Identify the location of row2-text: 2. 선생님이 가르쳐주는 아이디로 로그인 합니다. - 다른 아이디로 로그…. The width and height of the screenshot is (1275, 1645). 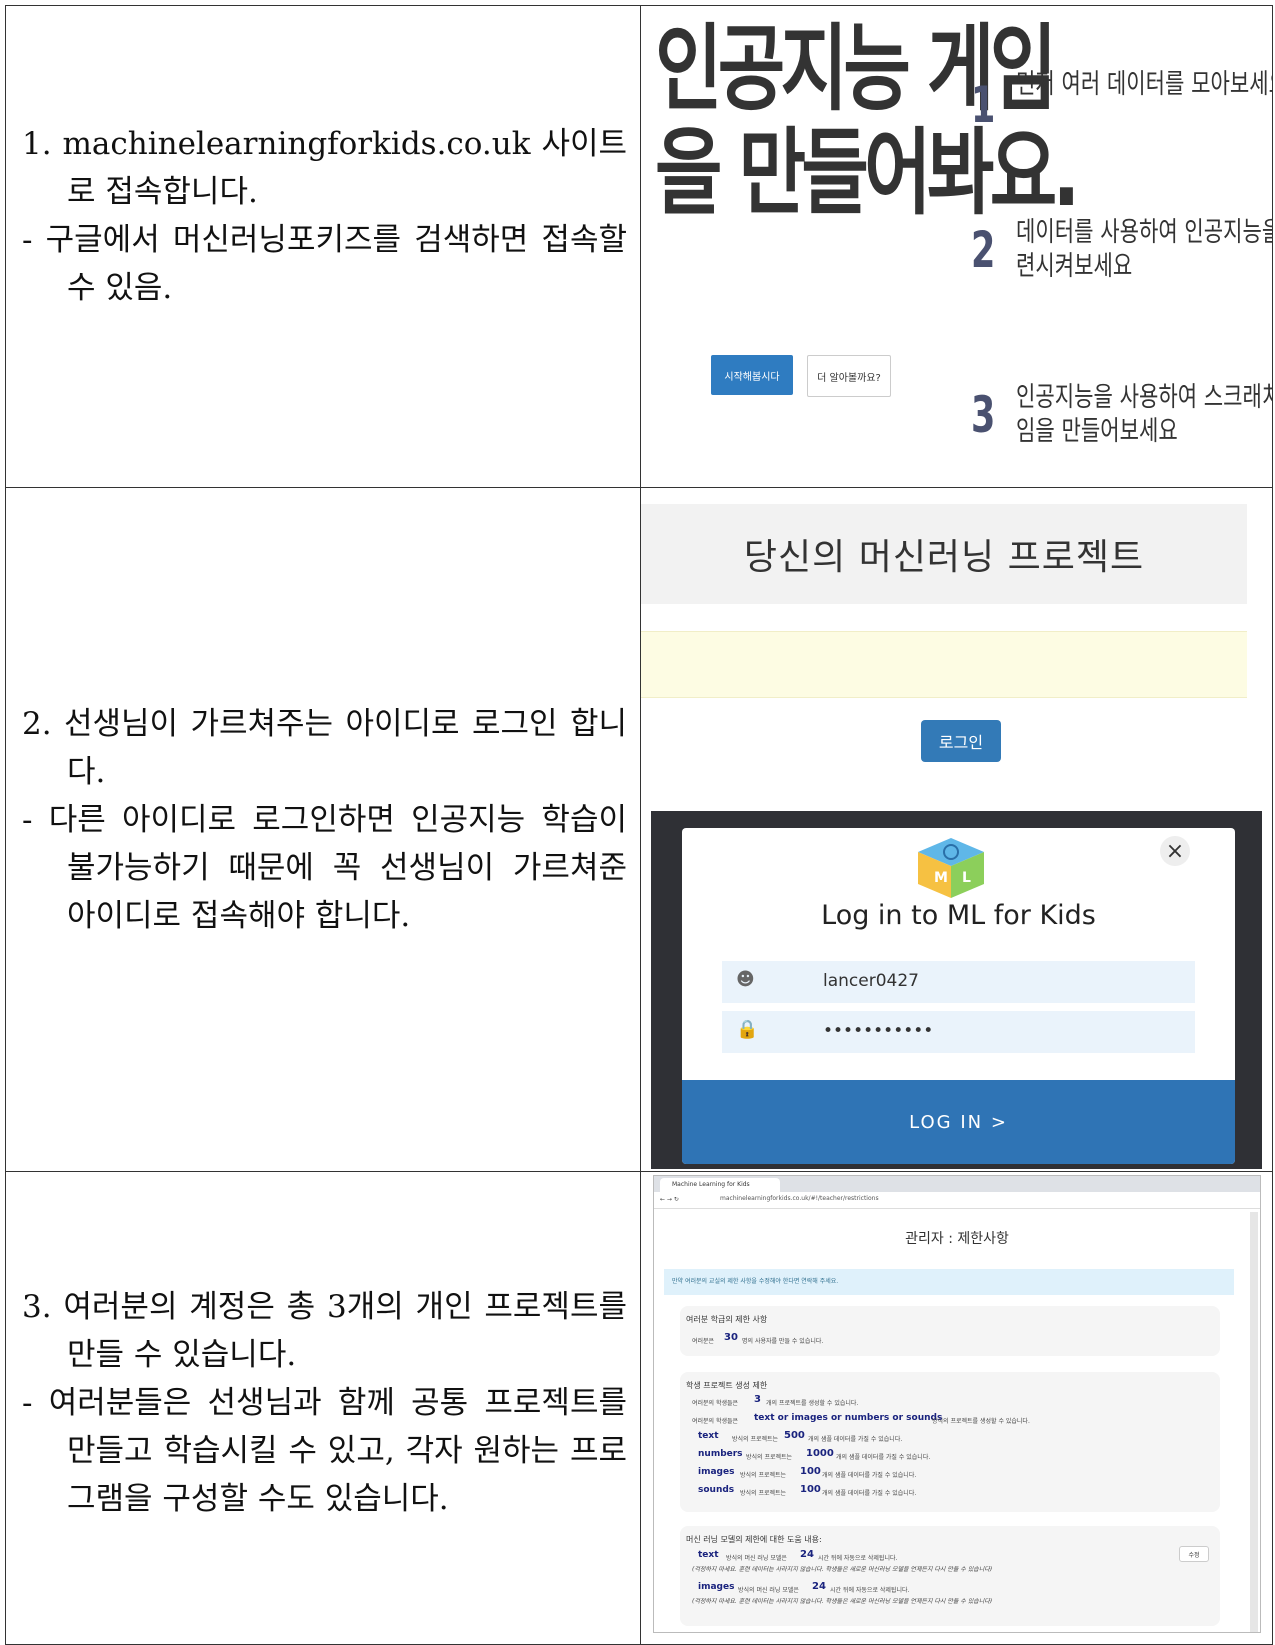
(324, 820).